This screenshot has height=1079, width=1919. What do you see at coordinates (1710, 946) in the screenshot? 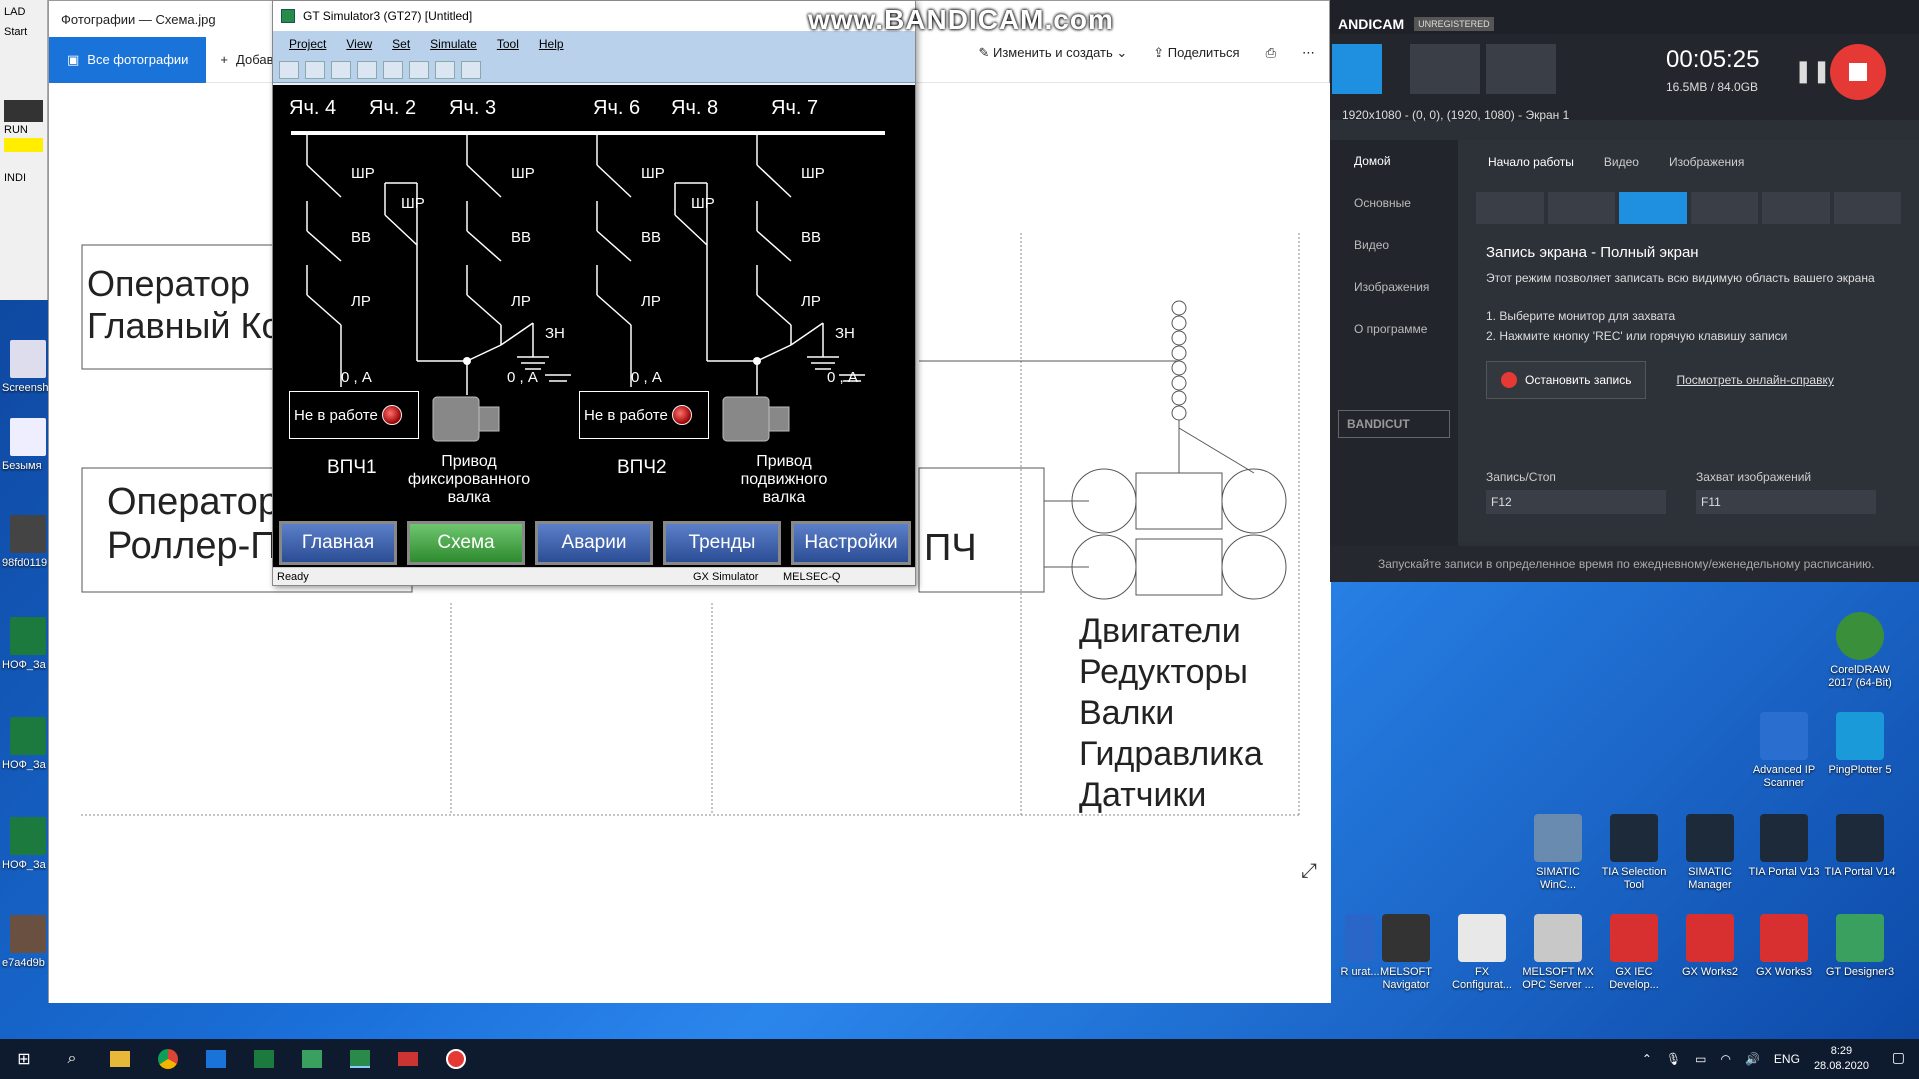
I see `desktop-icon-gx-works2: GX Works2` at bounding box center [1710, 946].